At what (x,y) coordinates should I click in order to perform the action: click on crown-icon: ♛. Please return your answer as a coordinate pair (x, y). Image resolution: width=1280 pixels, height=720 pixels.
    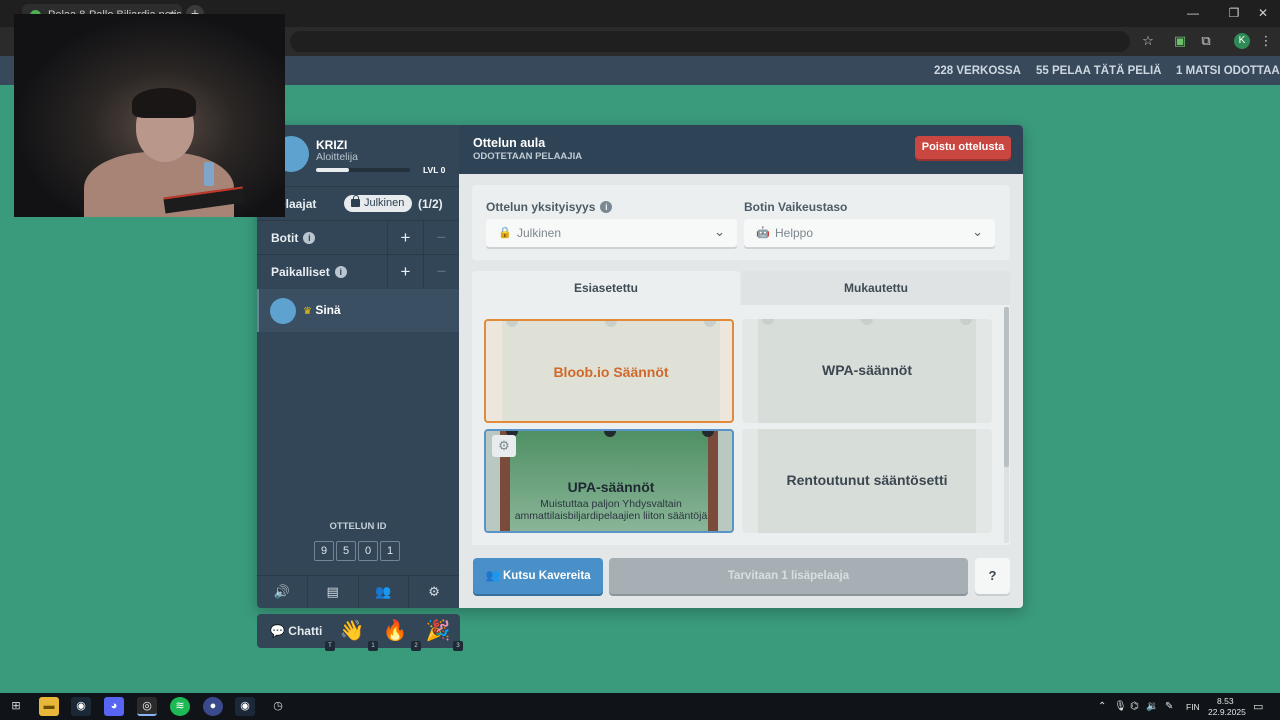
    Looking at the image, I should click on (307, 311).